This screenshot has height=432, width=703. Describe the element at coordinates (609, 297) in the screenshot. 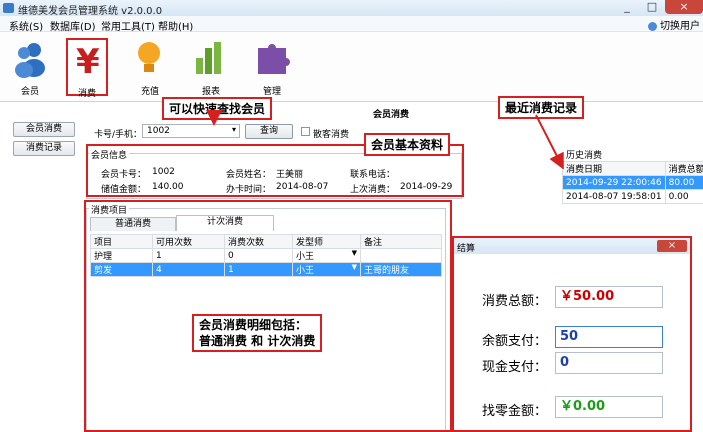

I see `total-field: ￥50.00` at that location.